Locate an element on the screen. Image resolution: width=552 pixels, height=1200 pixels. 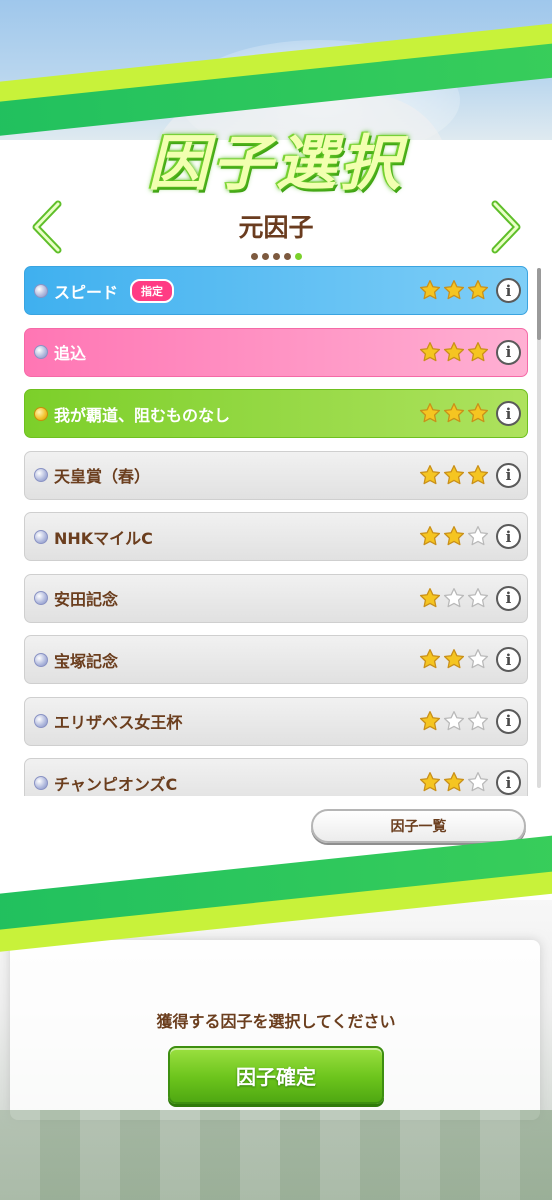
blurred-ground is located at coordinates (276, 1155).